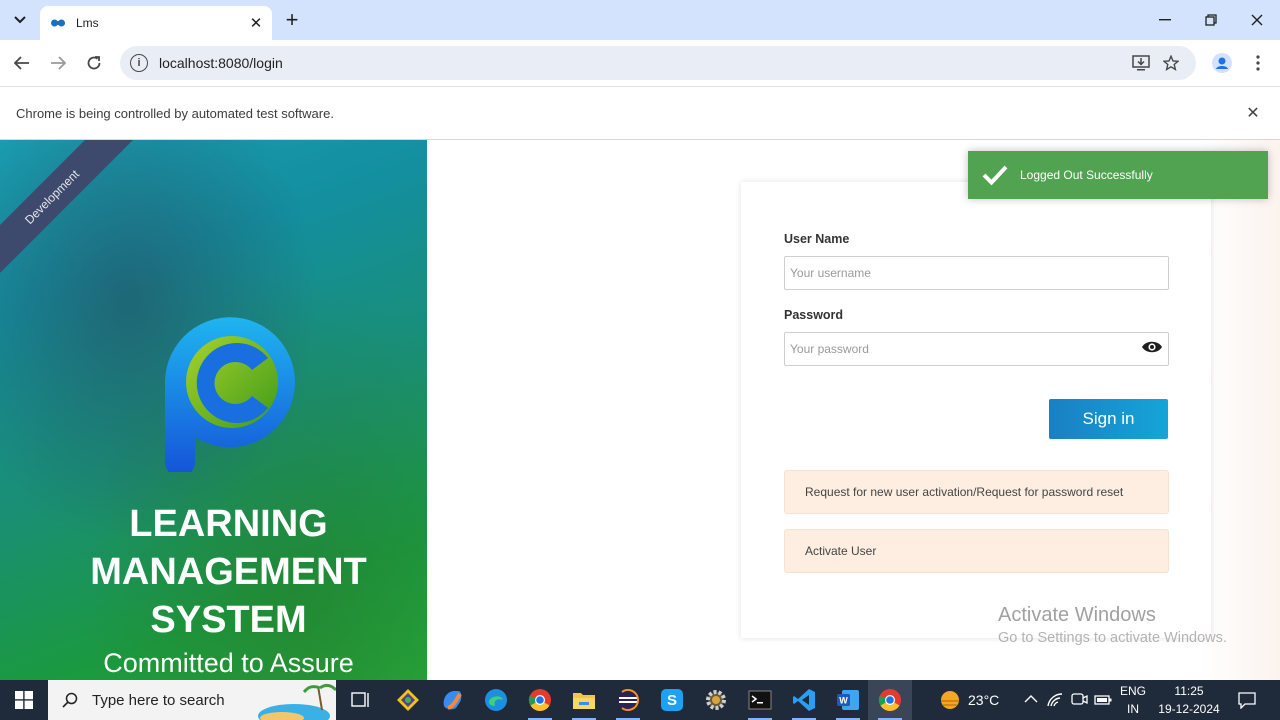  I want to click on taskbar-app-file-explorer, so click(584, 700).